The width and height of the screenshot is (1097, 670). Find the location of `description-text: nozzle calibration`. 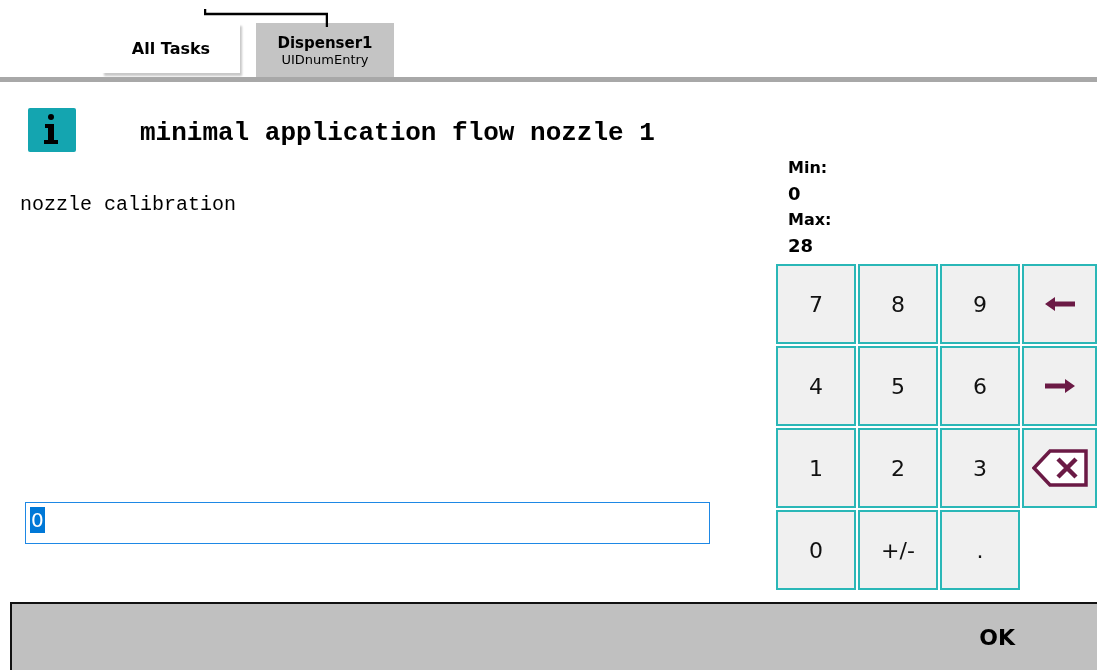

description-text: nozzle calibration is located at coordinates (128, 204).